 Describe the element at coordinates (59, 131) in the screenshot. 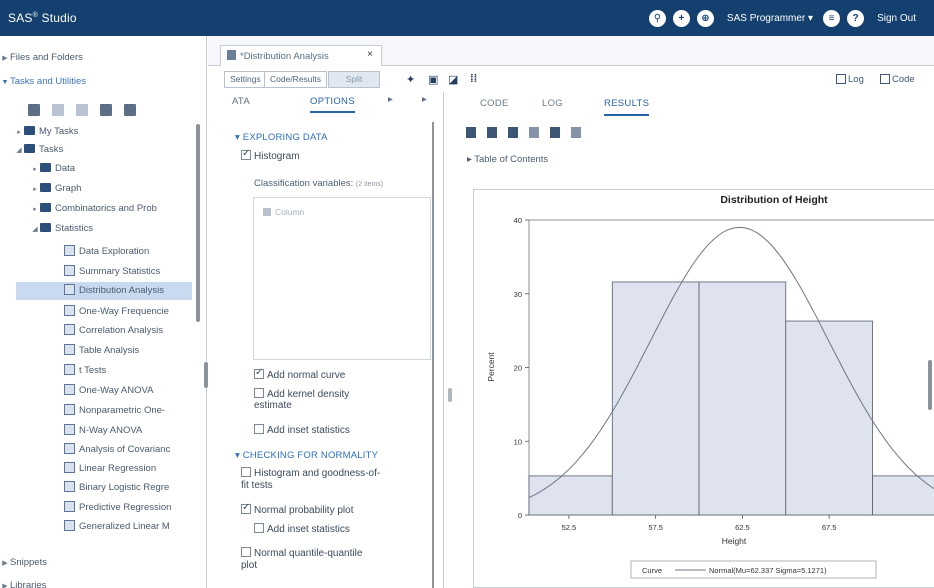

I see `tree-item-label: My Tasks` at that location.